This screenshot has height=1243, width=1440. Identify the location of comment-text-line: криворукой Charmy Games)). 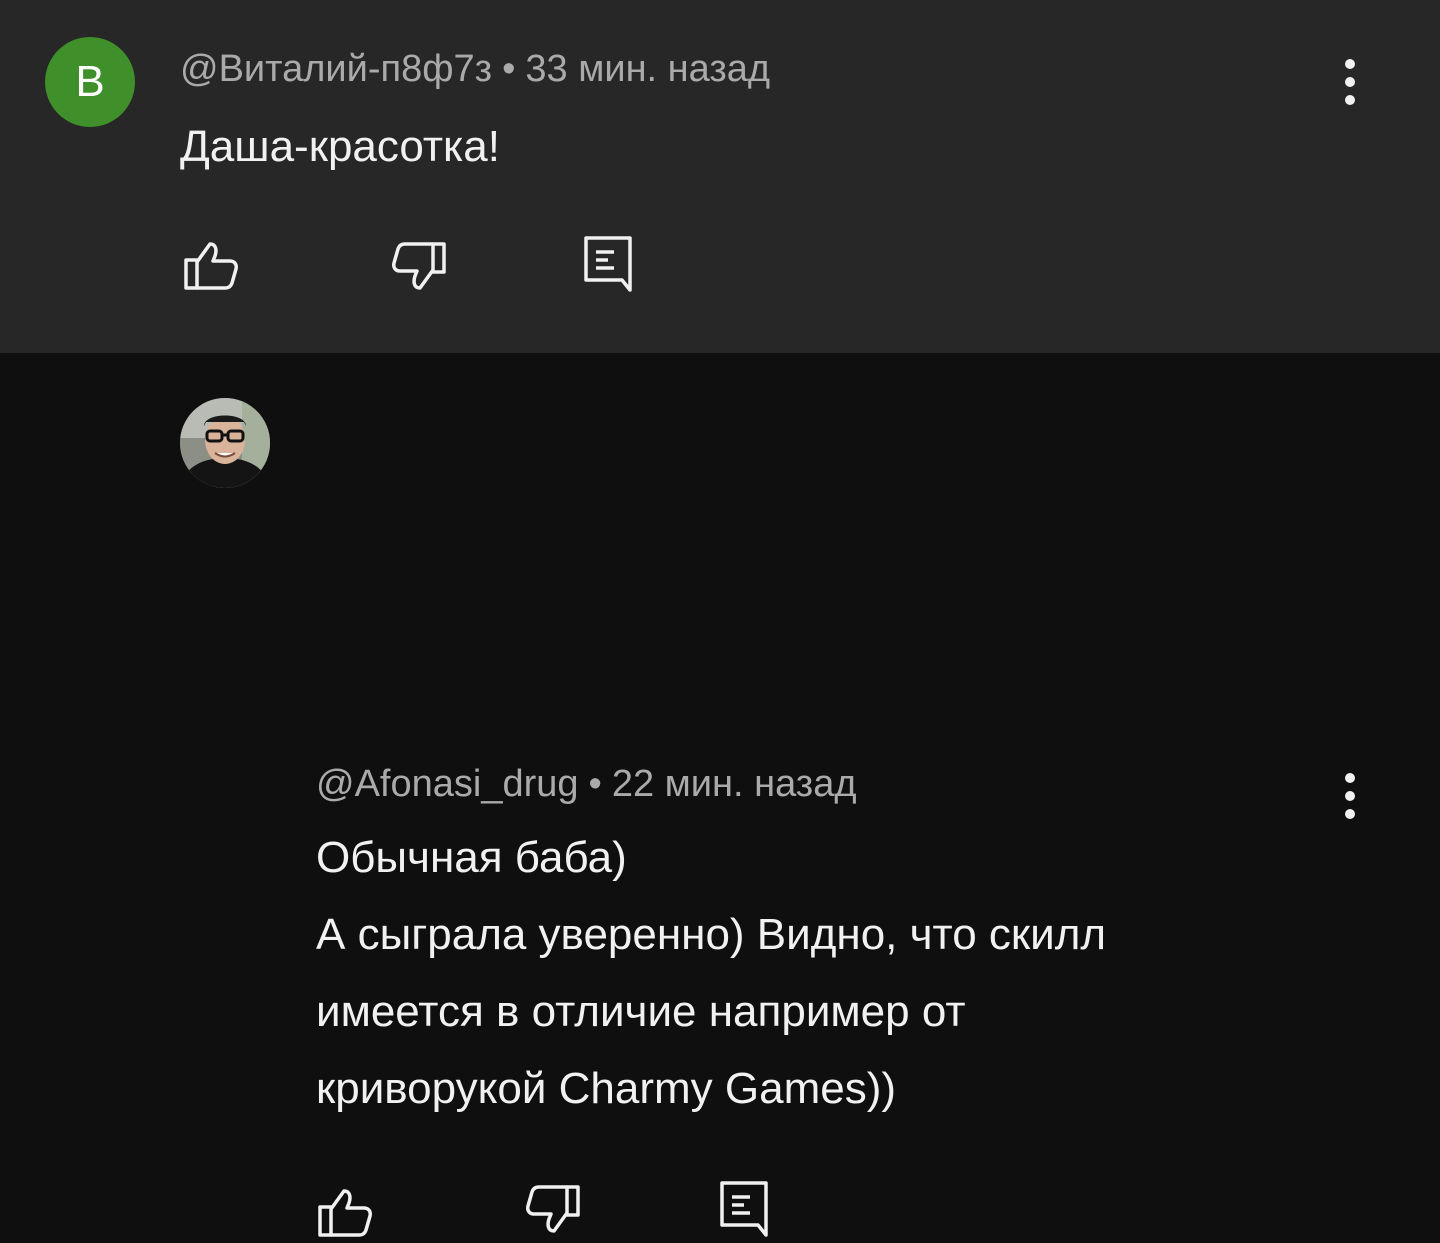
(606, 1088).